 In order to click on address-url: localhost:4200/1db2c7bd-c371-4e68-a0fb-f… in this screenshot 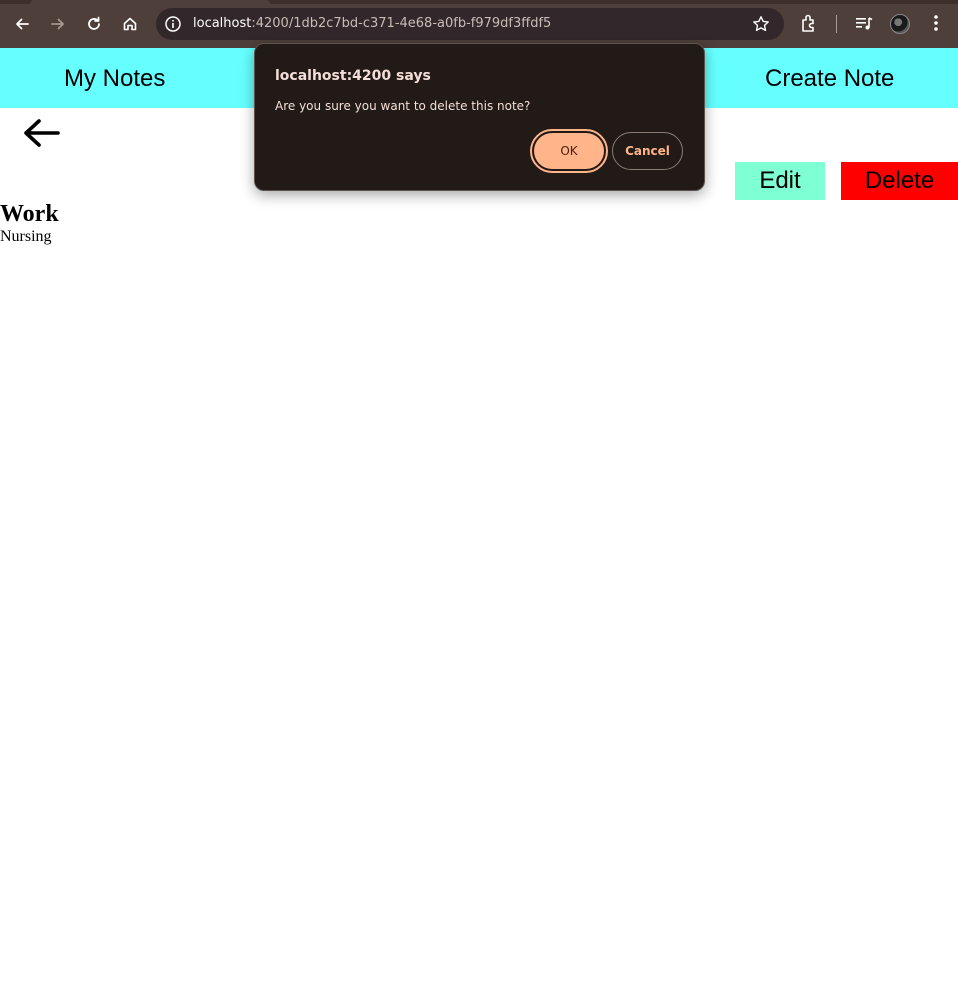, I will do `click(372, 24)`.